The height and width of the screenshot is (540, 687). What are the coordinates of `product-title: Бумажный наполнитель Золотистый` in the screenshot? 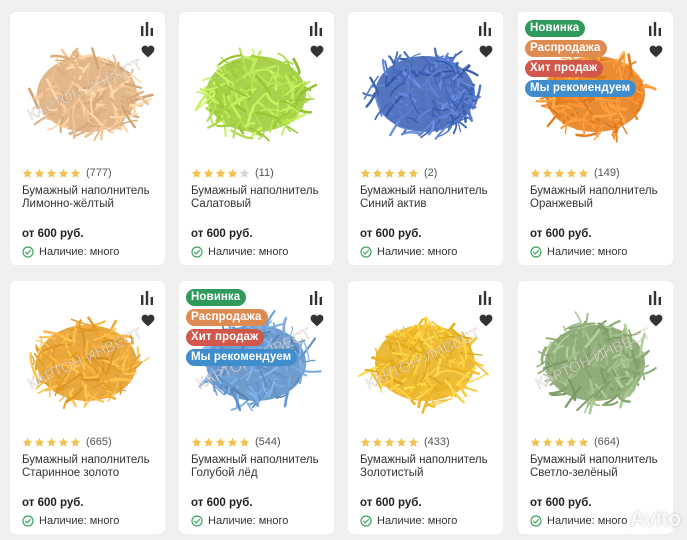 It's located at (430, 467).